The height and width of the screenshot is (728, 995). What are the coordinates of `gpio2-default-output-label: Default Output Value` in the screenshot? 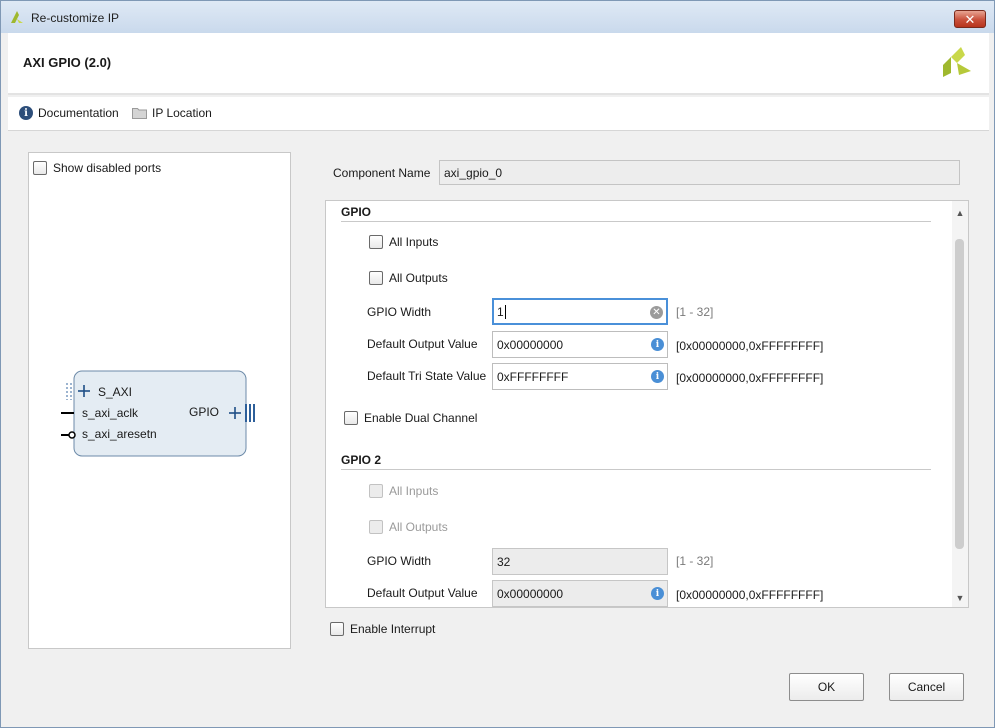 It's located at (422, 593).